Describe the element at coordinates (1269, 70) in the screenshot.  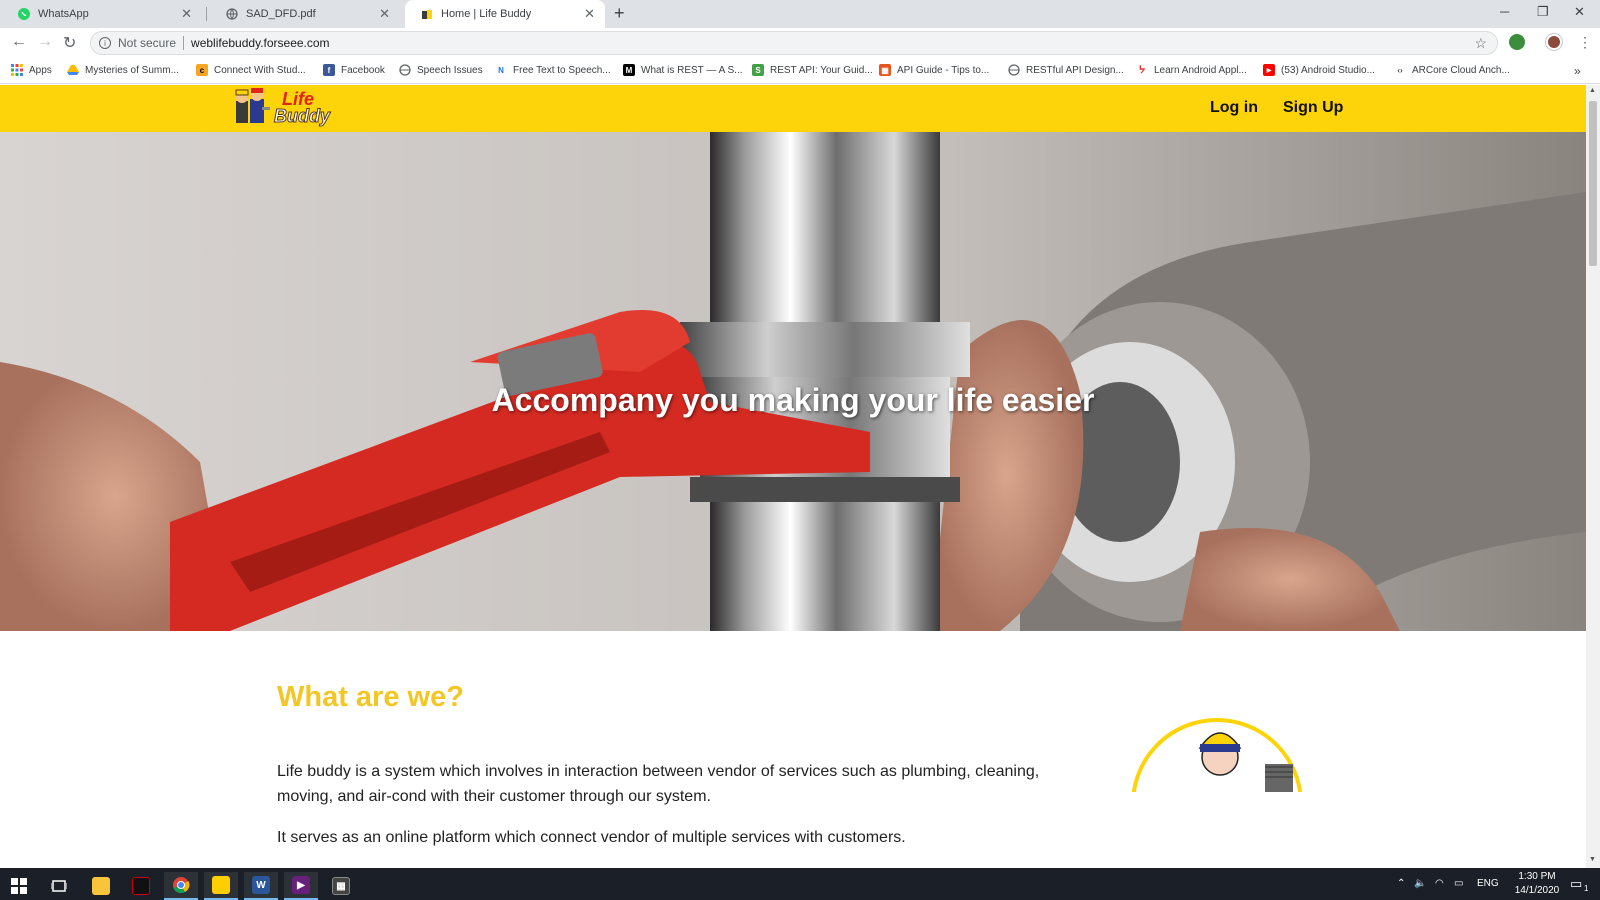
I see `youtube-icon: ▶` at that location.